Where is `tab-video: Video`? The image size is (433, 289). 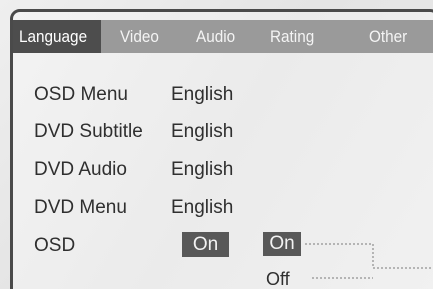 tab-video: Video is located at coordinates (139, 36).